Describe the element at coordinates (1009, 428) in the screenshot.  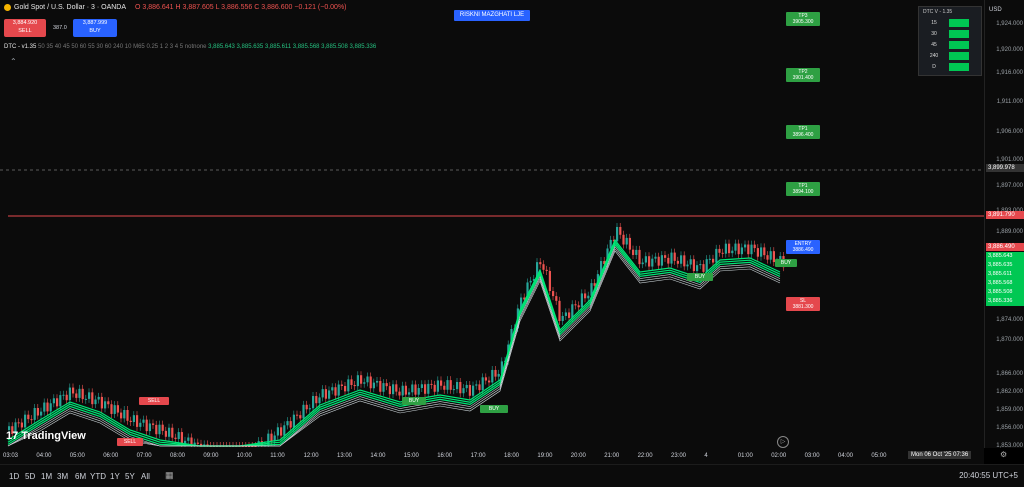
I see `price-tick: 1,856.000` at that location.